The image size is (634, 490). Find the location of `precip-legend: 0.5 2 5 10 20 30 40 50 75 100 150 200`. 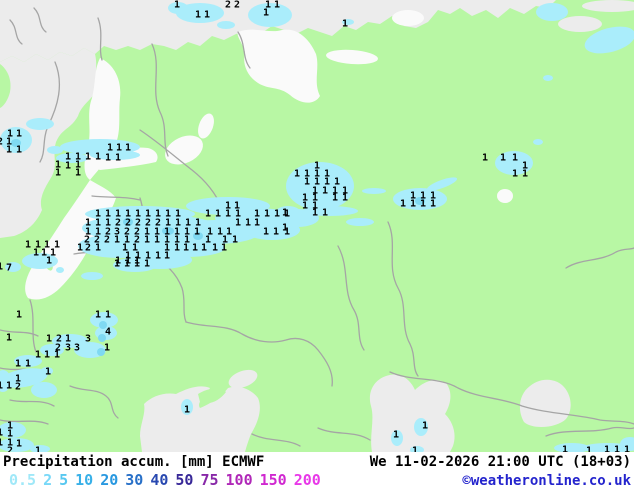

precip-legend: 0.5 2 5 10 20 30 40 50 75 100 150 200 is located at coordinates (165, 480).